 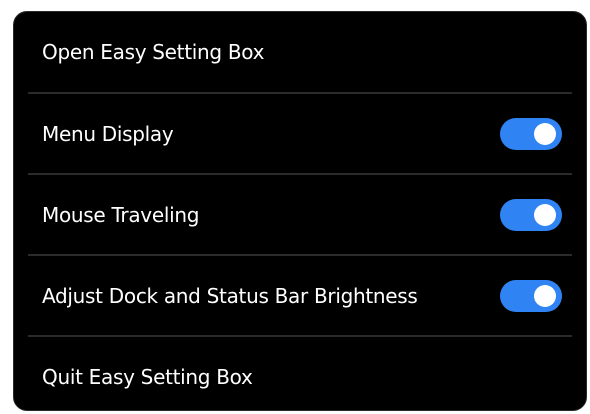 I want to click on menu-item-label: Open Easy Setting Box, so click(x=153, y=51).